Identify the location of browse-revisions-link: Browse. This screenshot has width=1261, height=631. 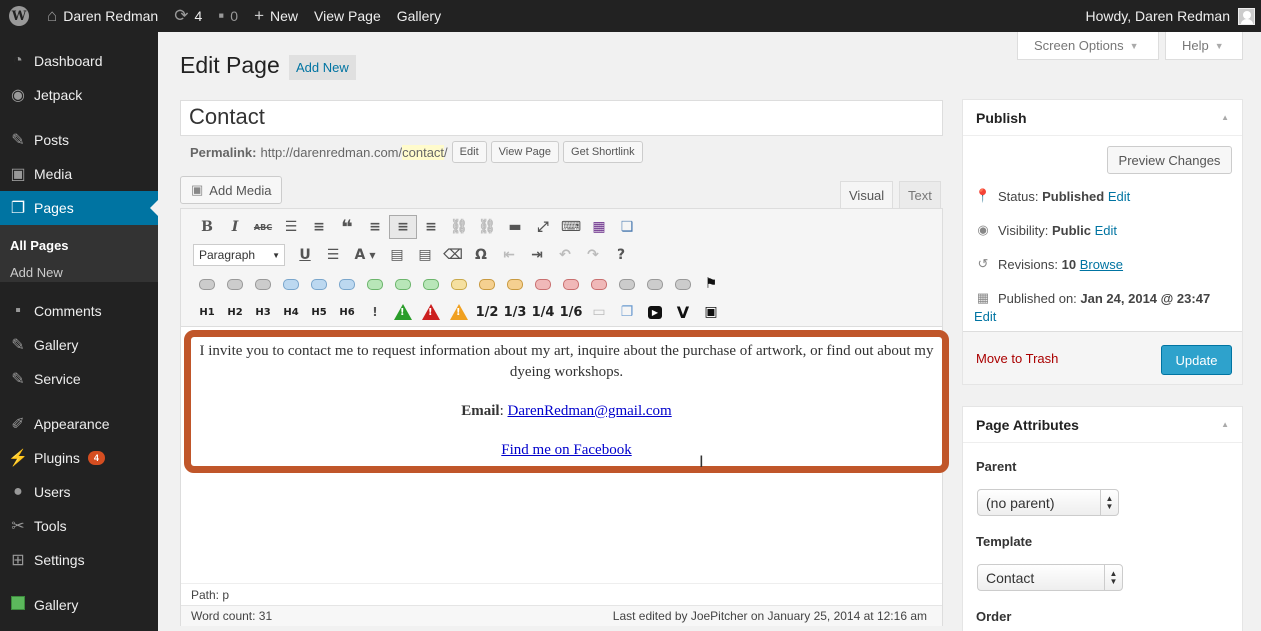
(1101, 264).